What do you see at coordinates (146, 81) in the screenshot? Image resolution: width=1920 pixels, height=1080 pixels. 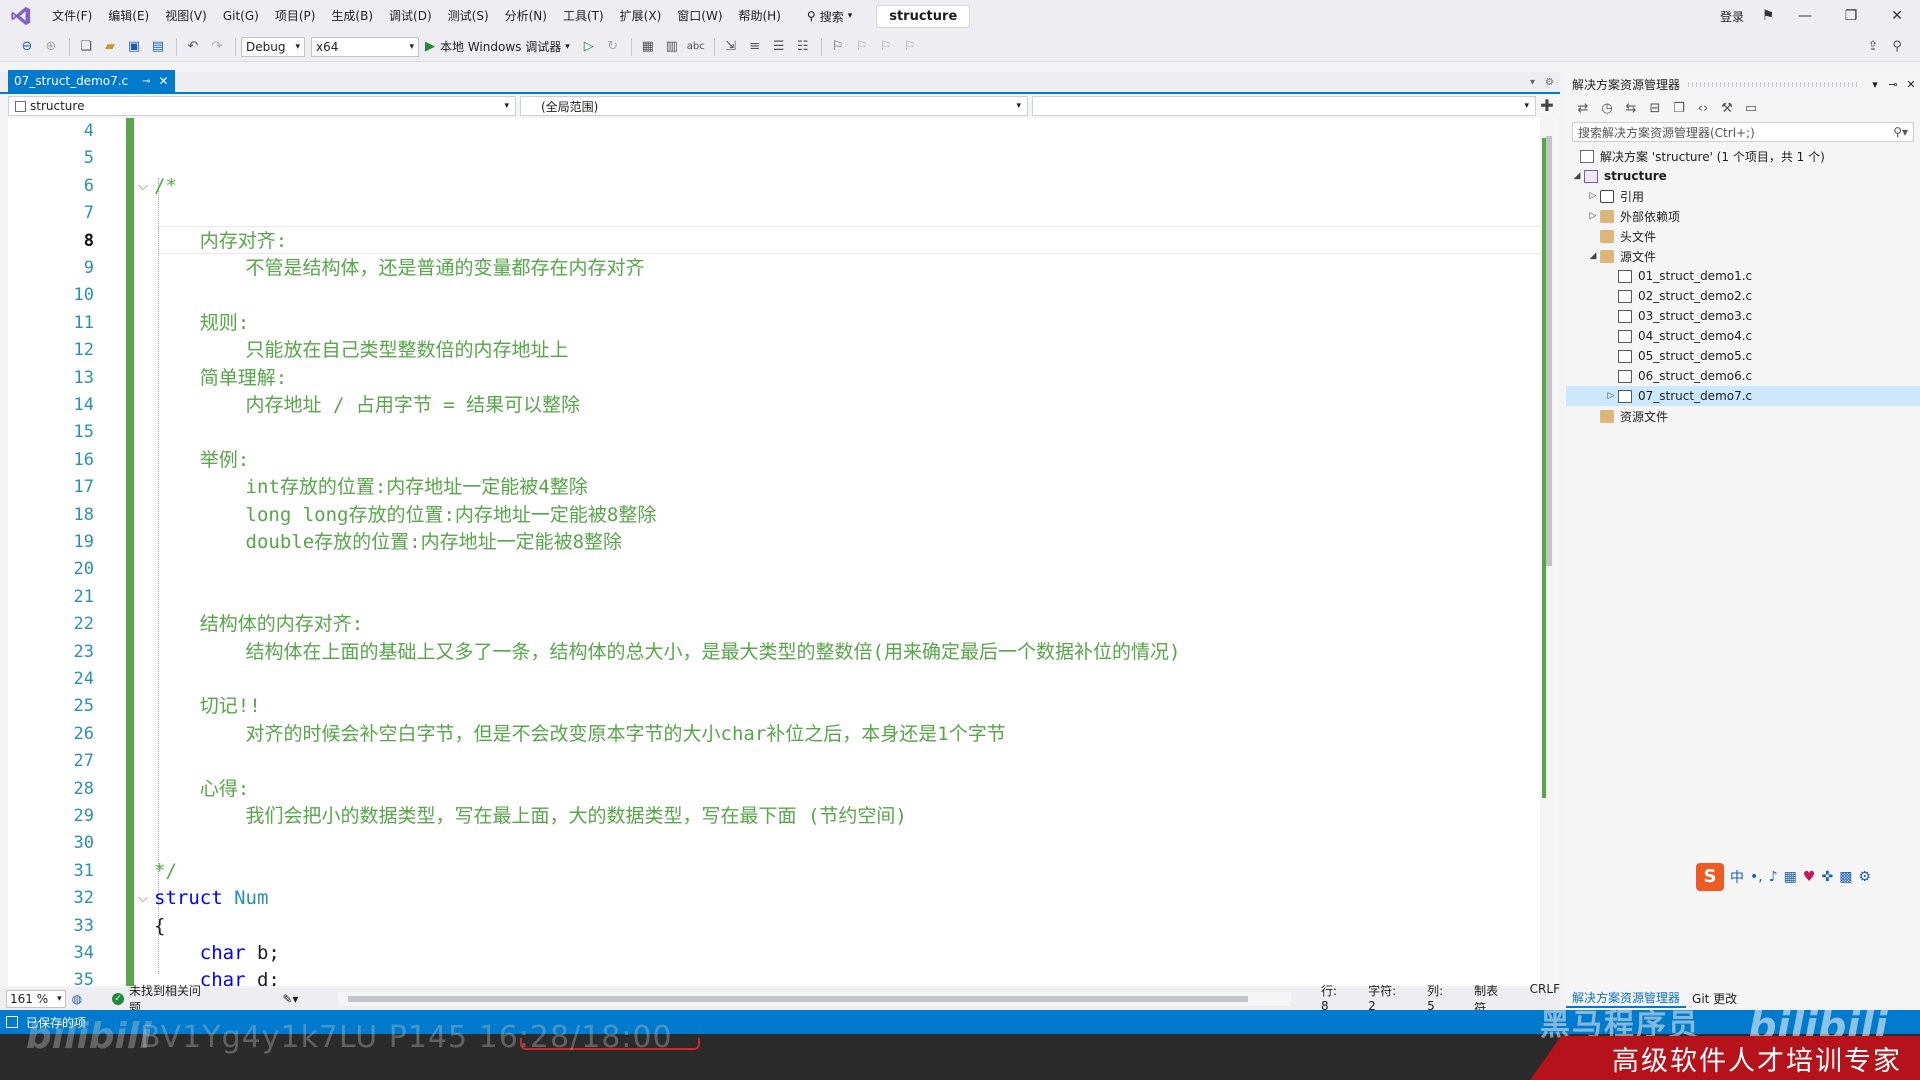 I see `pin-tab-icon: ⊸` at bounding box center [146, 81].